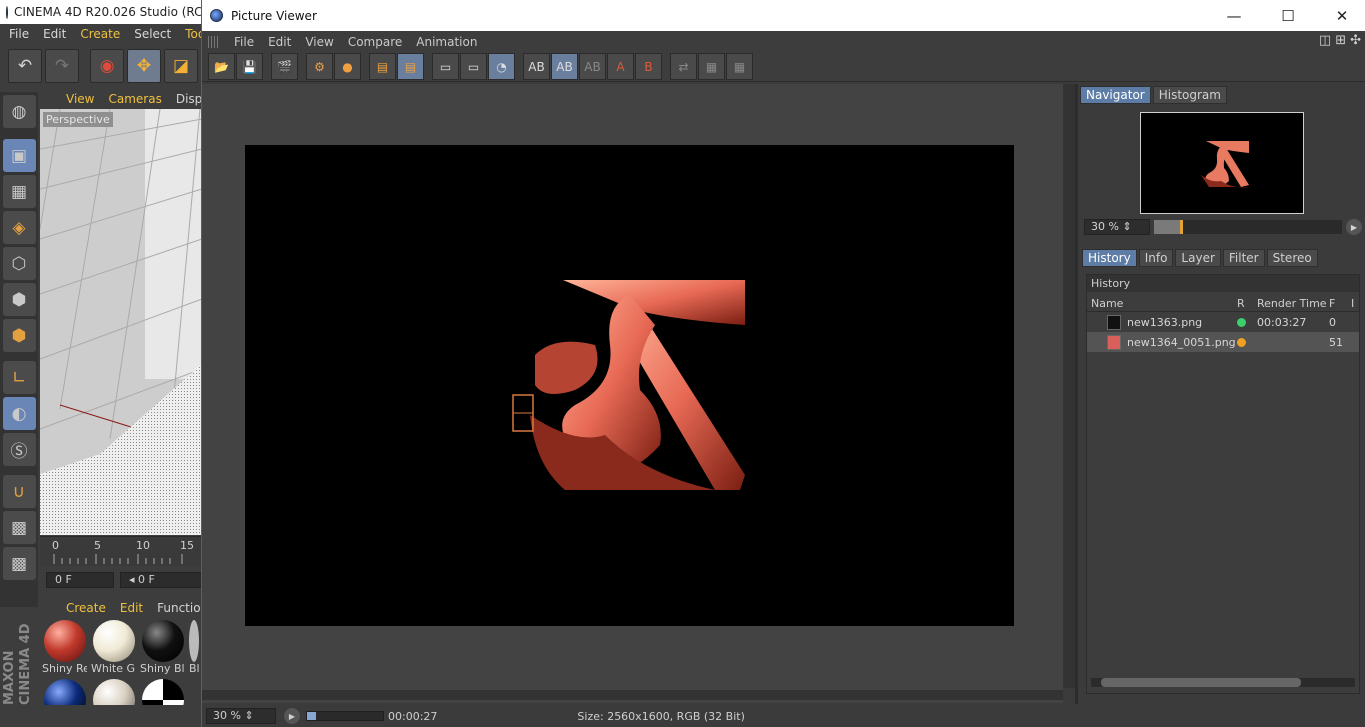 The image size is (1365, 727). I want to click on tweak-mode-button: ◐, so click(19, 413).